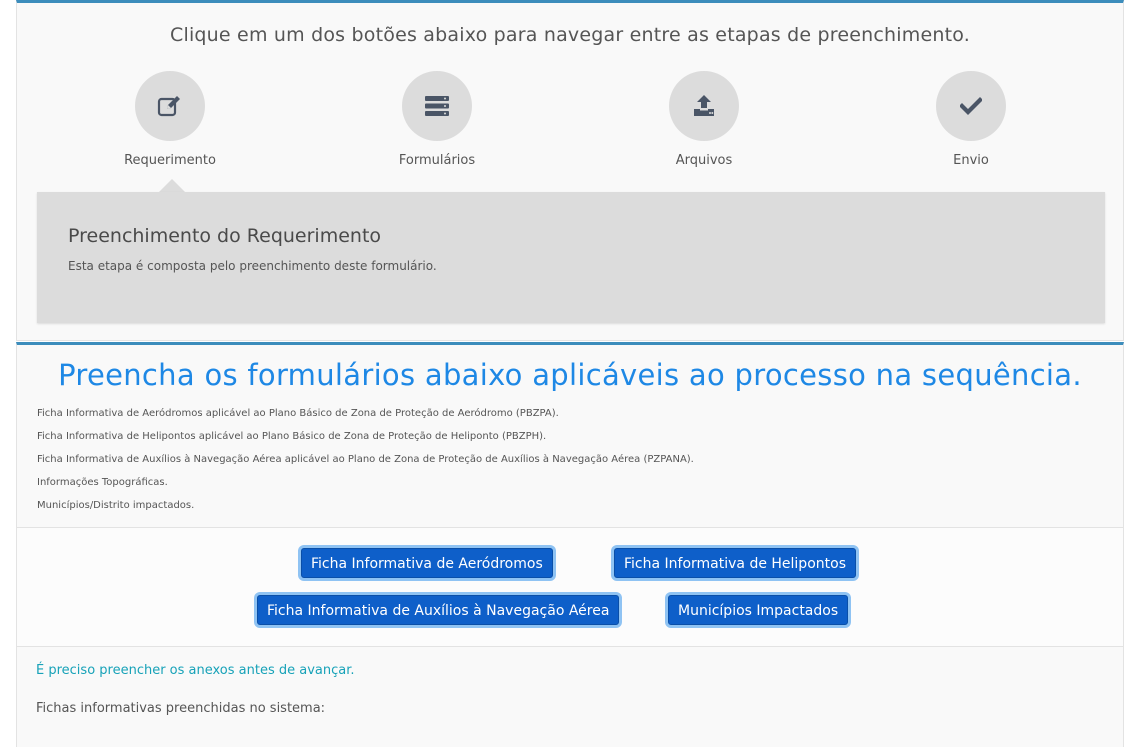 This screenshot has height=747, width=1140. Describe the element at coordinates (427, 563) in the screenshot. I see `ficha-aerodromos-button: Ficha Informativa de Aeródromos` at that location.